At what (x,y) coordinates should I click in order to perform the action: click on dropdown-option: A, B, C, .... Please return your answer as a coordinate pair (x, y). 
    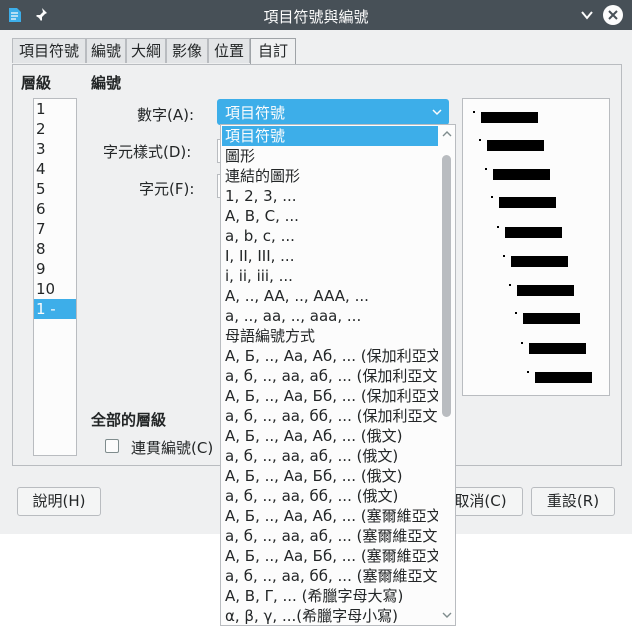
    Looking at the image, I should click on (330, 216).